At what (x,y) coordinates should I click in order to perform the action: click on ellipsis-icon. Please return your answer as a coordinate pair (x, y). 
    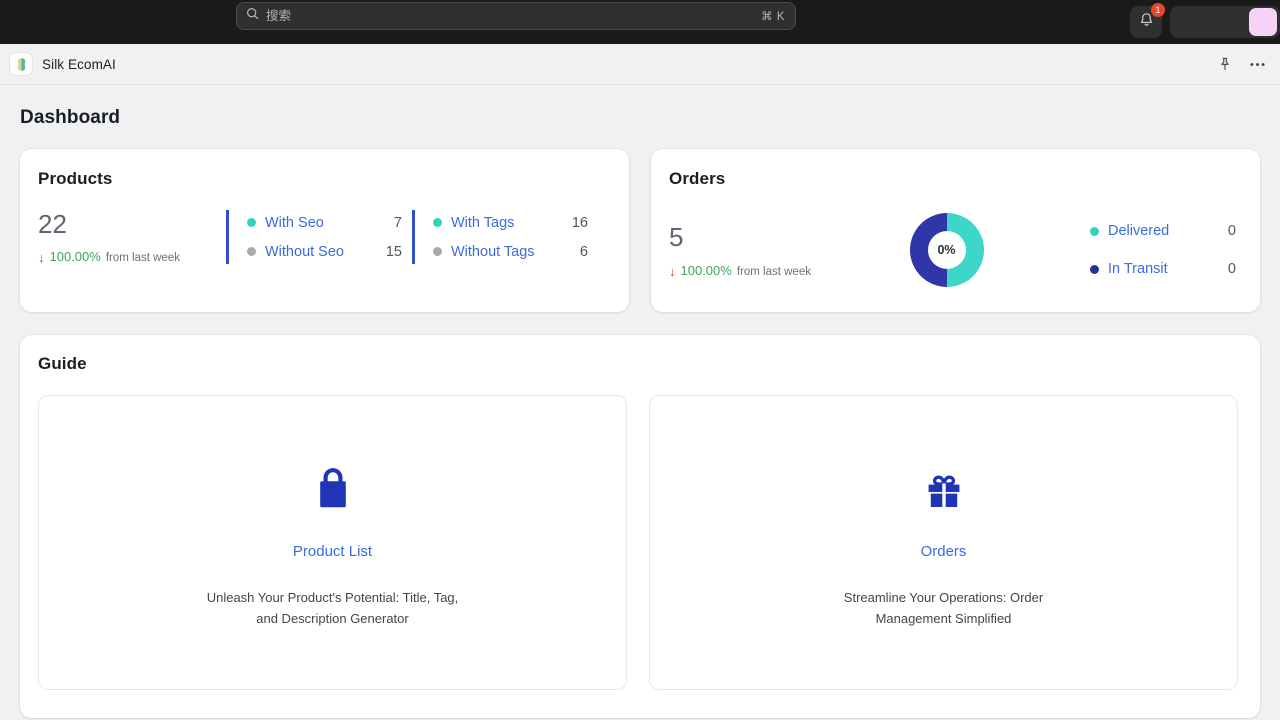
    Looking at the image, I should click on (1257, 64).